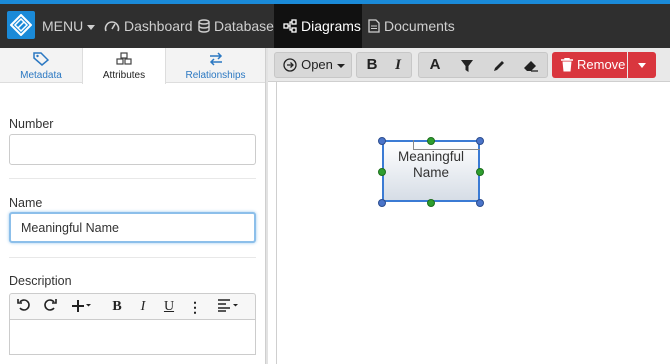 This screenshot has height=364, width=670. What do you see at coordinates (124, 58) in the screenshot?
I see `cubes-icon` at bounding box center [124, 58].